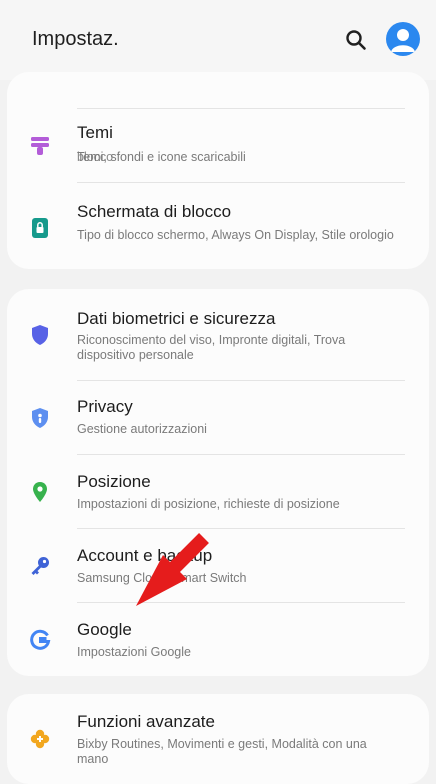  What do you see at coordinates (95, 132) in the screenshot?
I see `settings-item-title: Temi` at bounding box center [95, 132].